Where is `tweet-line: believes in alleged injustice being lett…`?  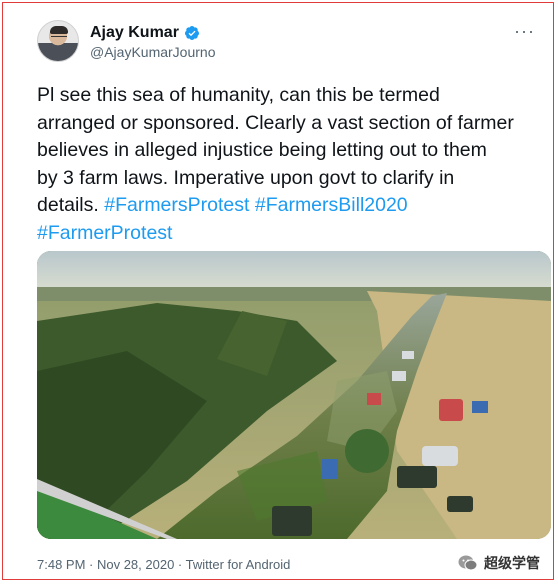 tweet-line: believes in alleged injustice being lett… is located at coordinates (262, 150).